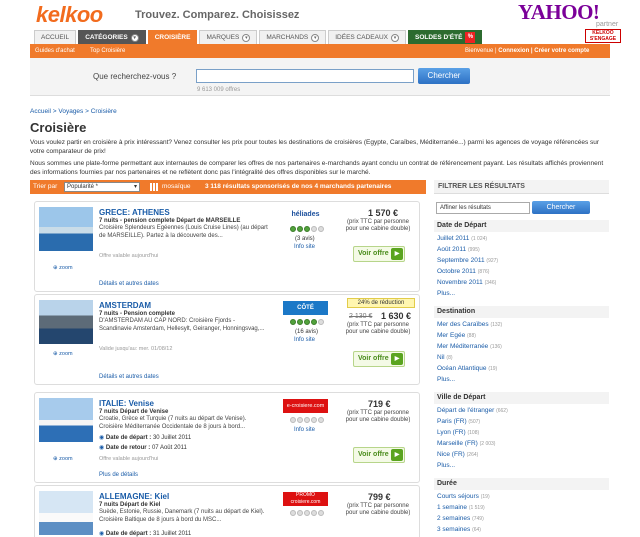 This screenshot has height=537, width=640. What do you see at coordinates (451, 454) in the screenshot?
I see `filter-label: Nice (FR)` at bounding box center [451, 454].